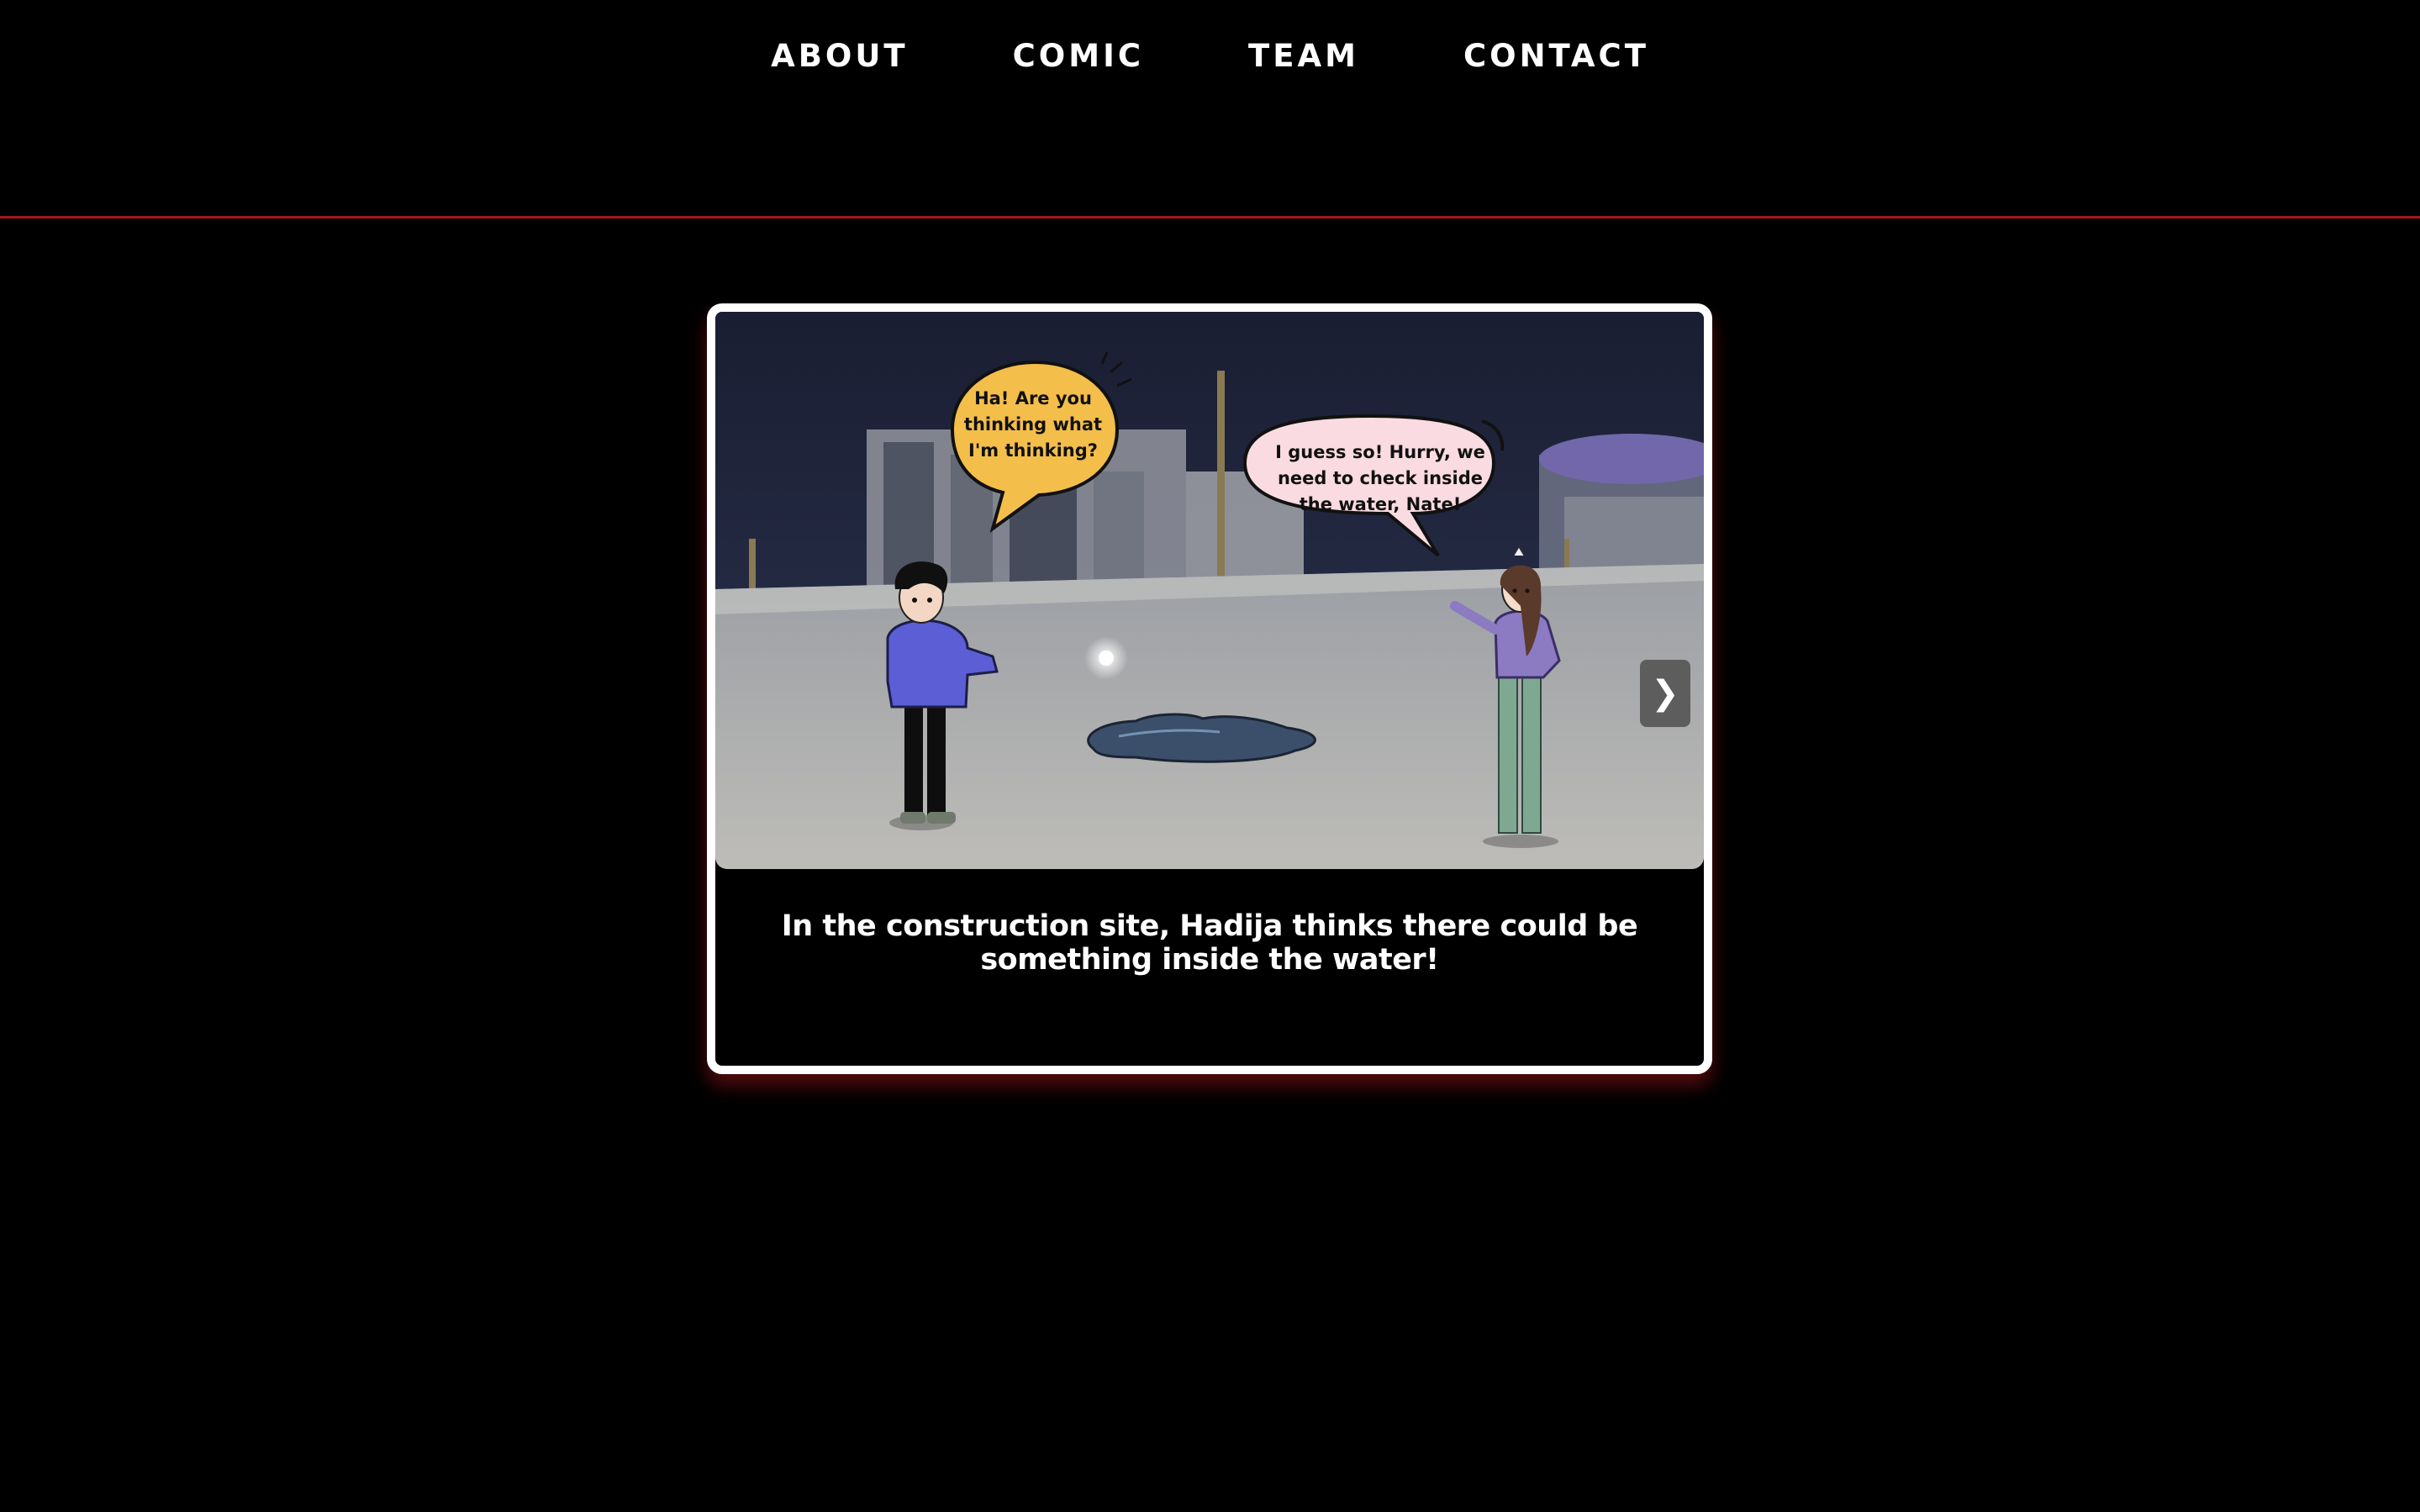 This screenshot has height=1512, width=2420. What do you see at coordinates (1303, 56) in the screenshot?
I see `nav-team-link: TEAM` at bounding box center [1303, 56].